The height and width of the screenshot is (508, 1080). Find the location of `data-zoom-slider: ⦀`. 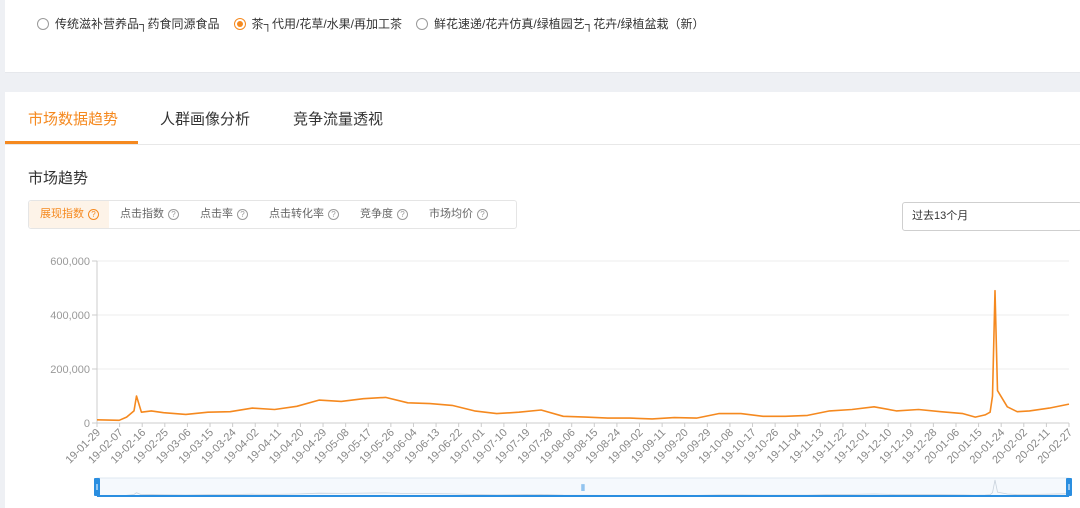

data-zoom-slider: ⦀ is located at coordinates (583, 487).